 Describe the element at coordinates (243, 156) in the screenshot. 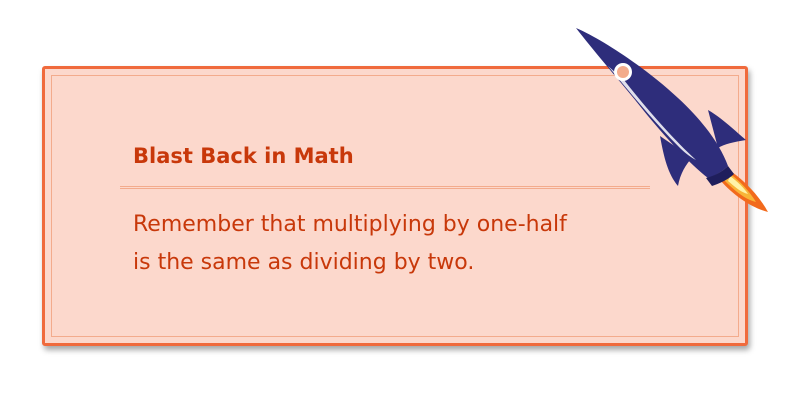

I see `card-title: Blast Back in Math` at that location.